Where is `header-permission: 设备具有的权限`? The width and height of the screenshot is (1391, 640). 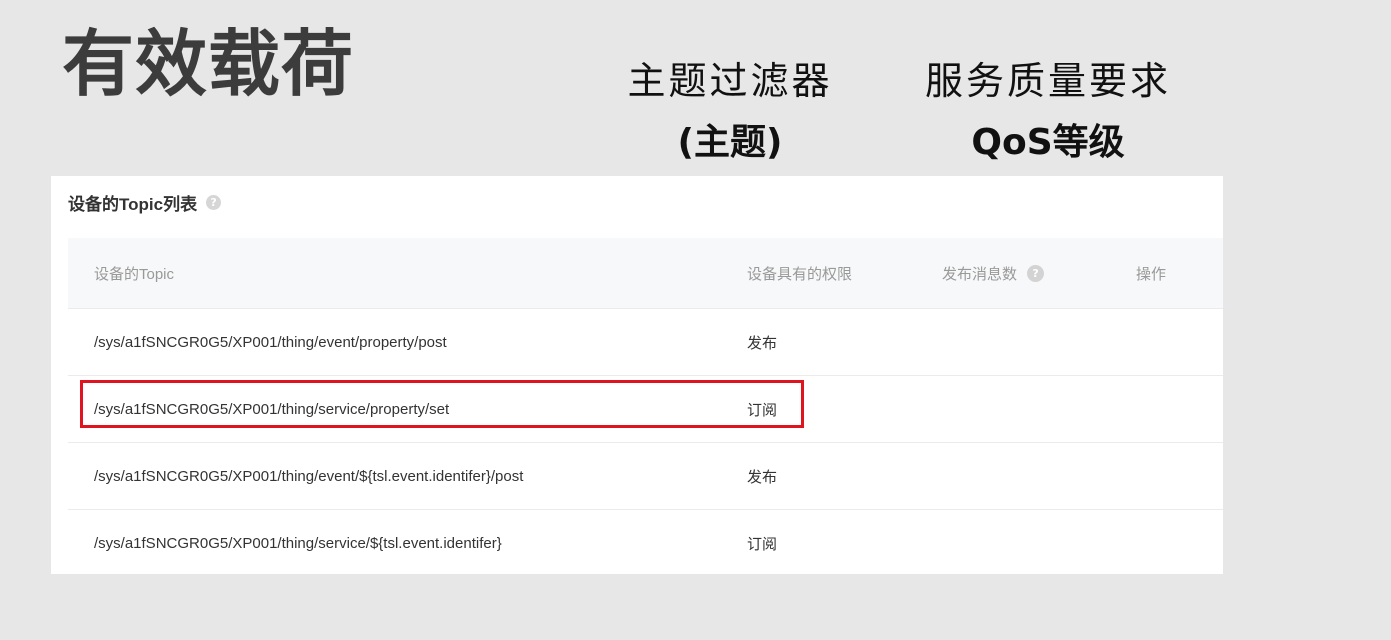
header-permission: 设备具有的权限 is located at coordinates (800, 274).